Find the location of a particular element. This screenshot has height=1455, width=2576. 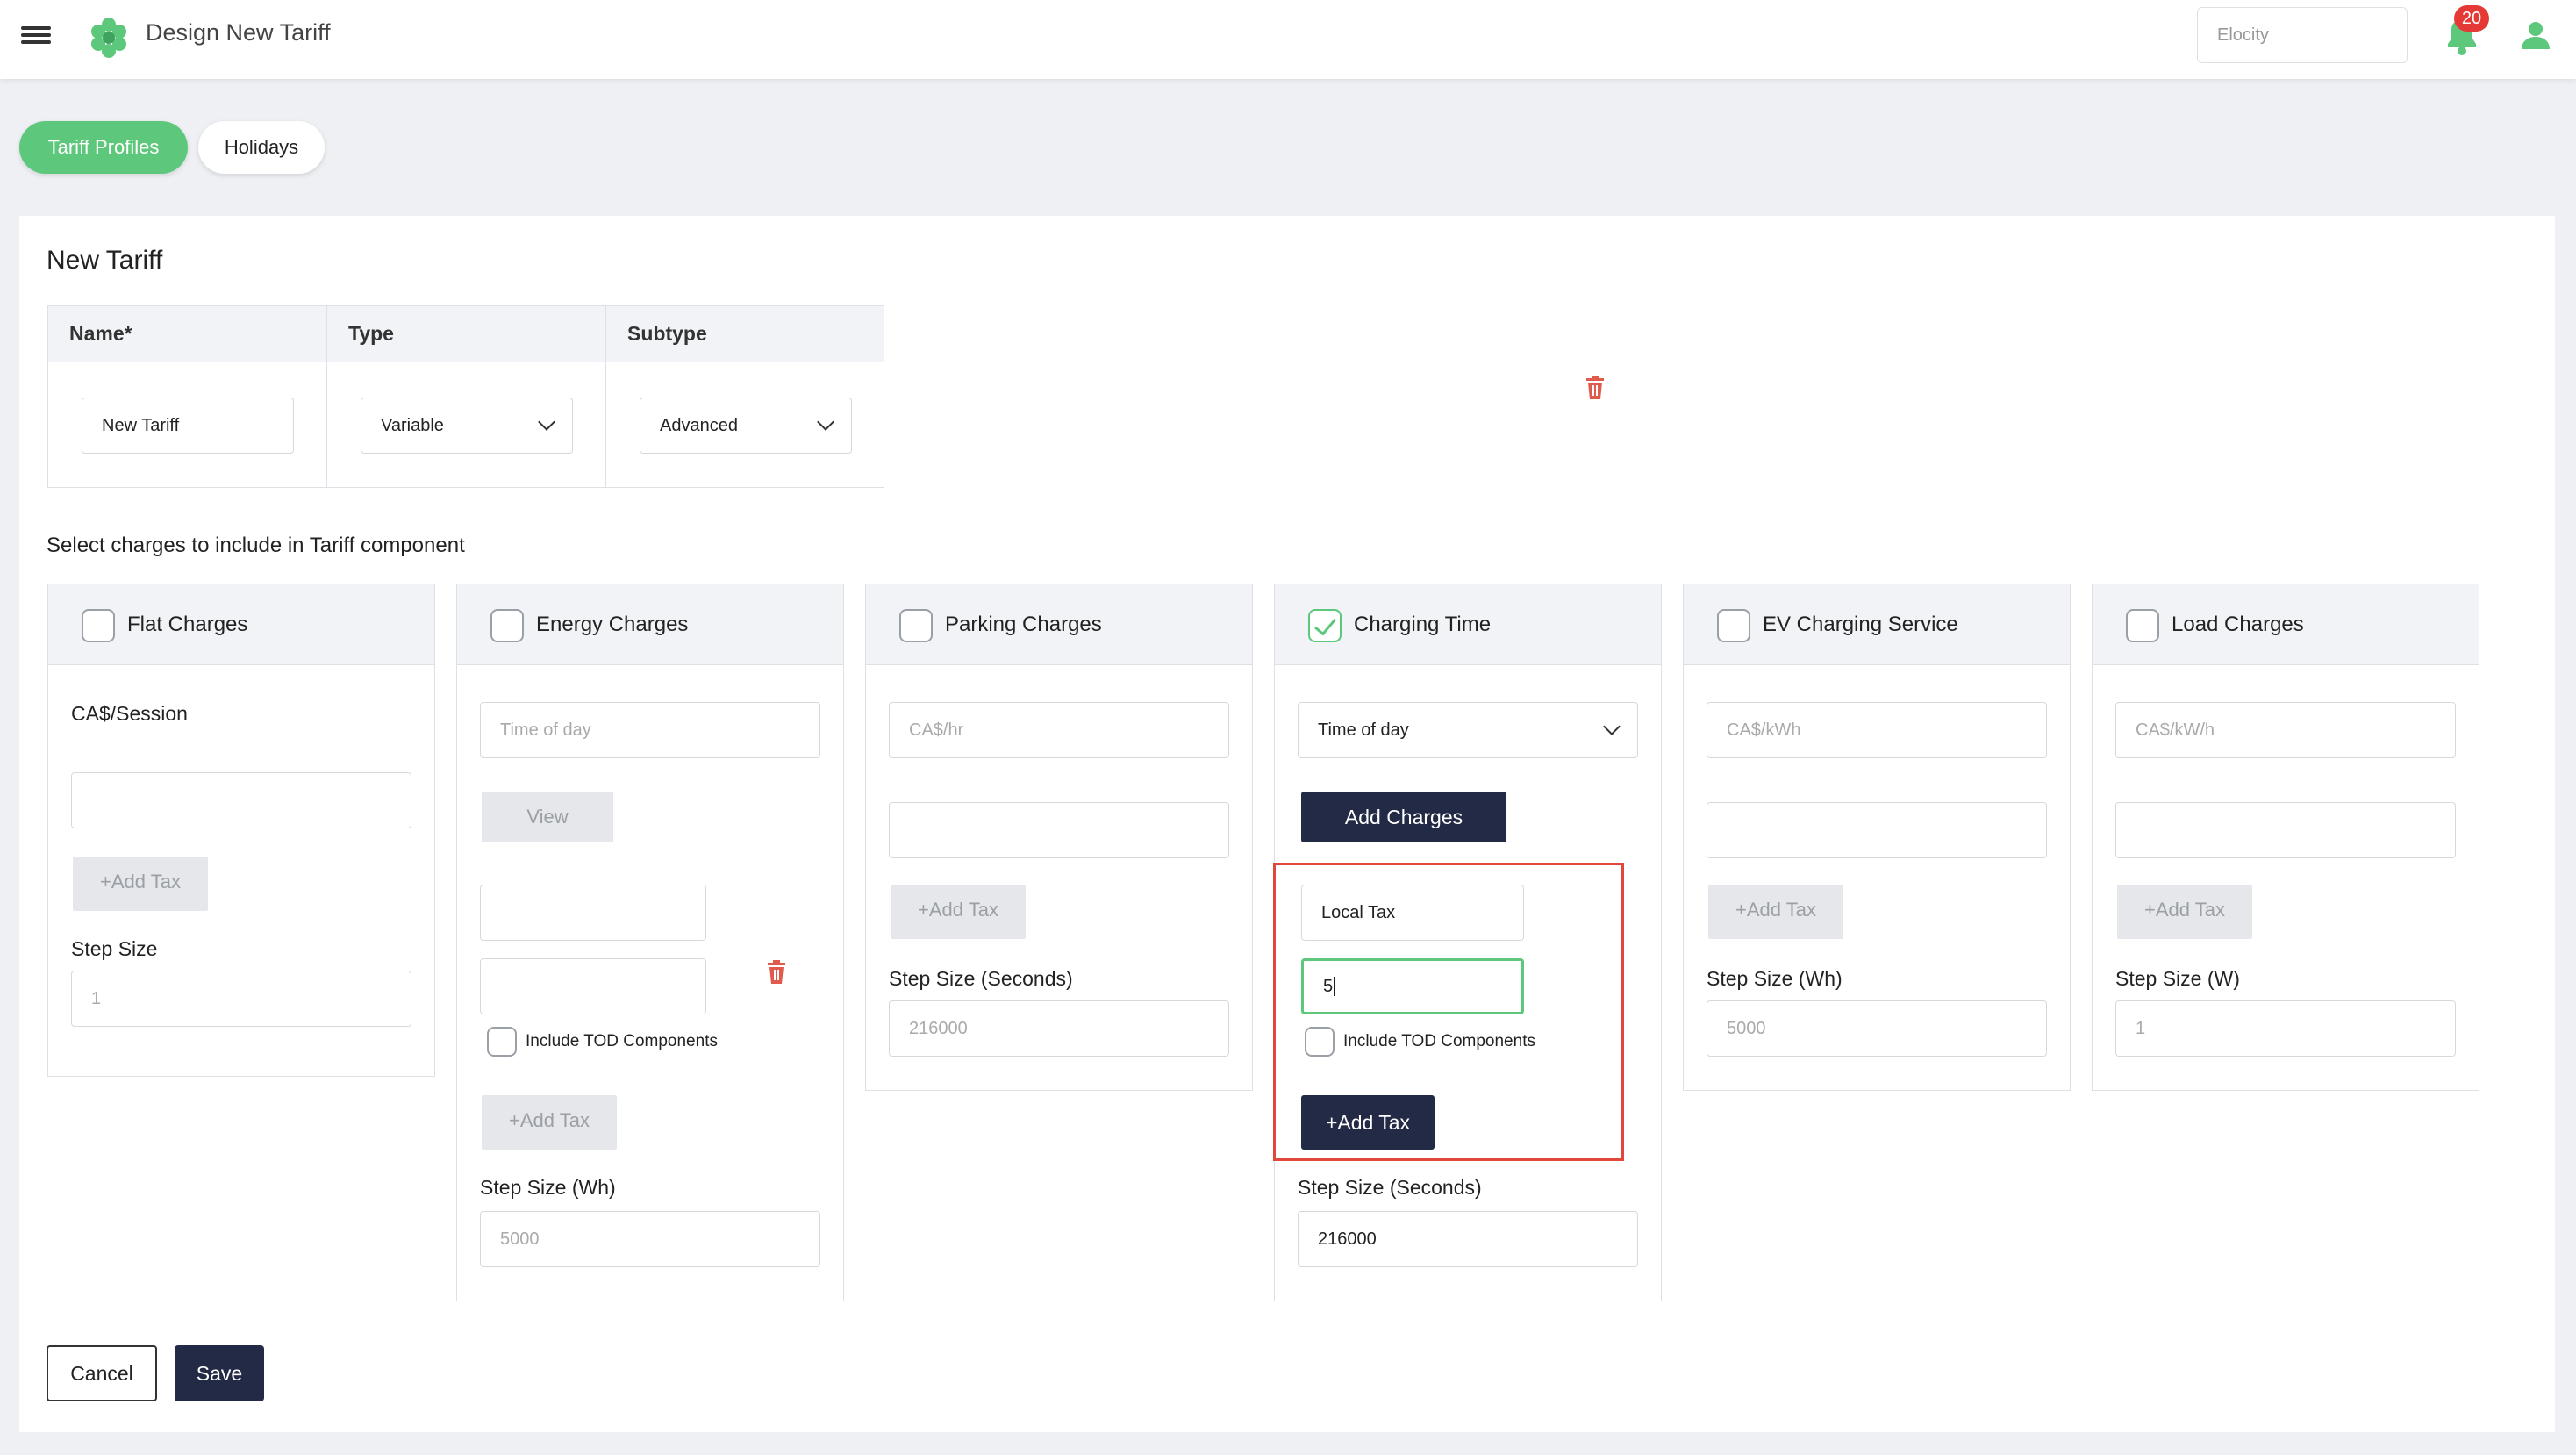

unit-label: CA$/Session is located at coordinates (129, 713).